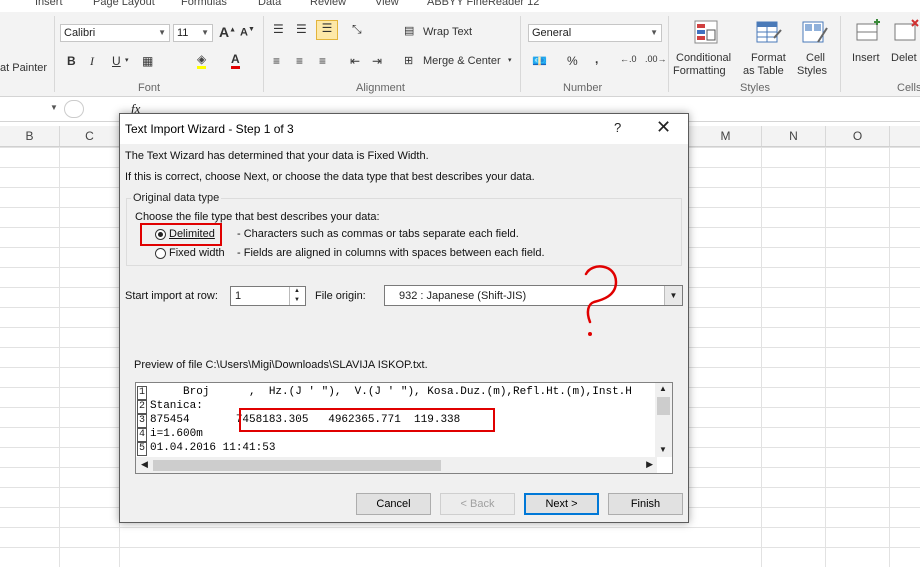 This screenshot has height=567, width=920. Describe the element at coordinates (904, 58) in the screenshot. I see `delete-cells-button: Delet` at that location.